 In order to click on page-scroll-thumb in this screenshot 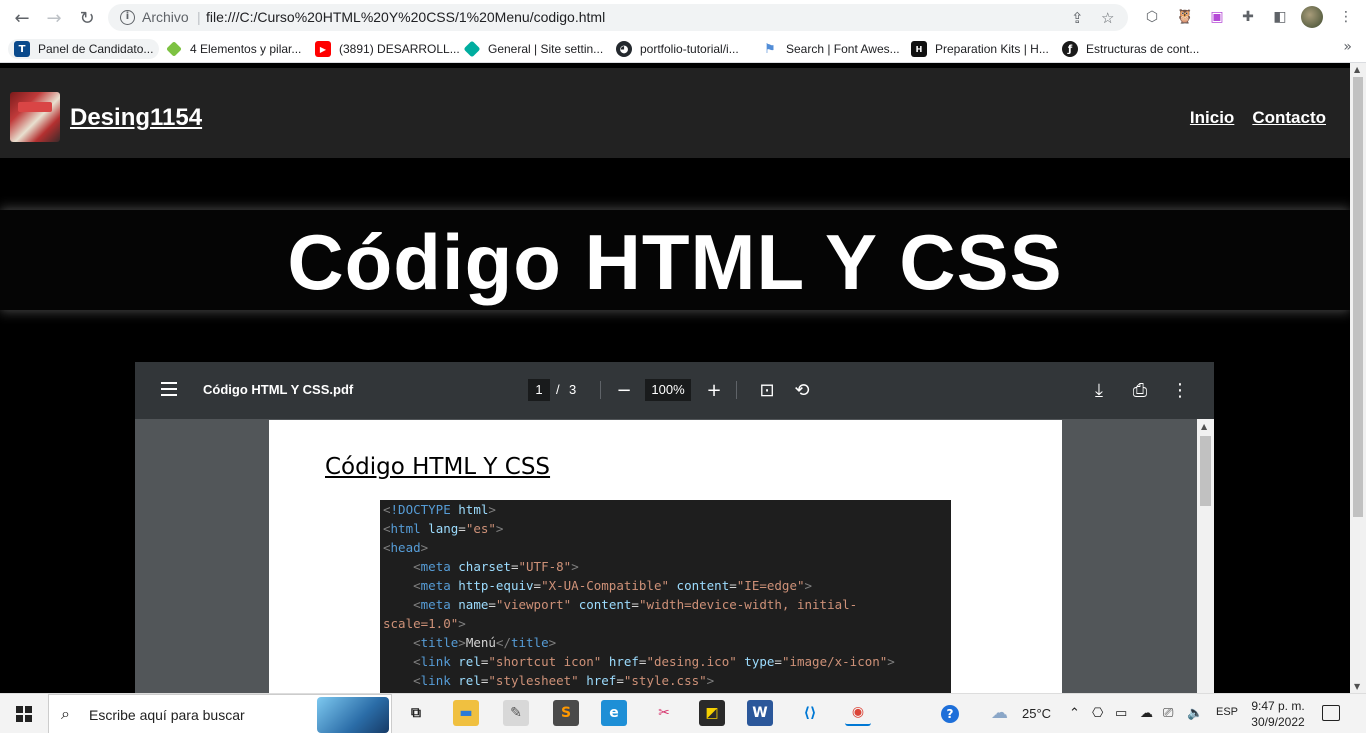, I will do `click(1358, 297)`.